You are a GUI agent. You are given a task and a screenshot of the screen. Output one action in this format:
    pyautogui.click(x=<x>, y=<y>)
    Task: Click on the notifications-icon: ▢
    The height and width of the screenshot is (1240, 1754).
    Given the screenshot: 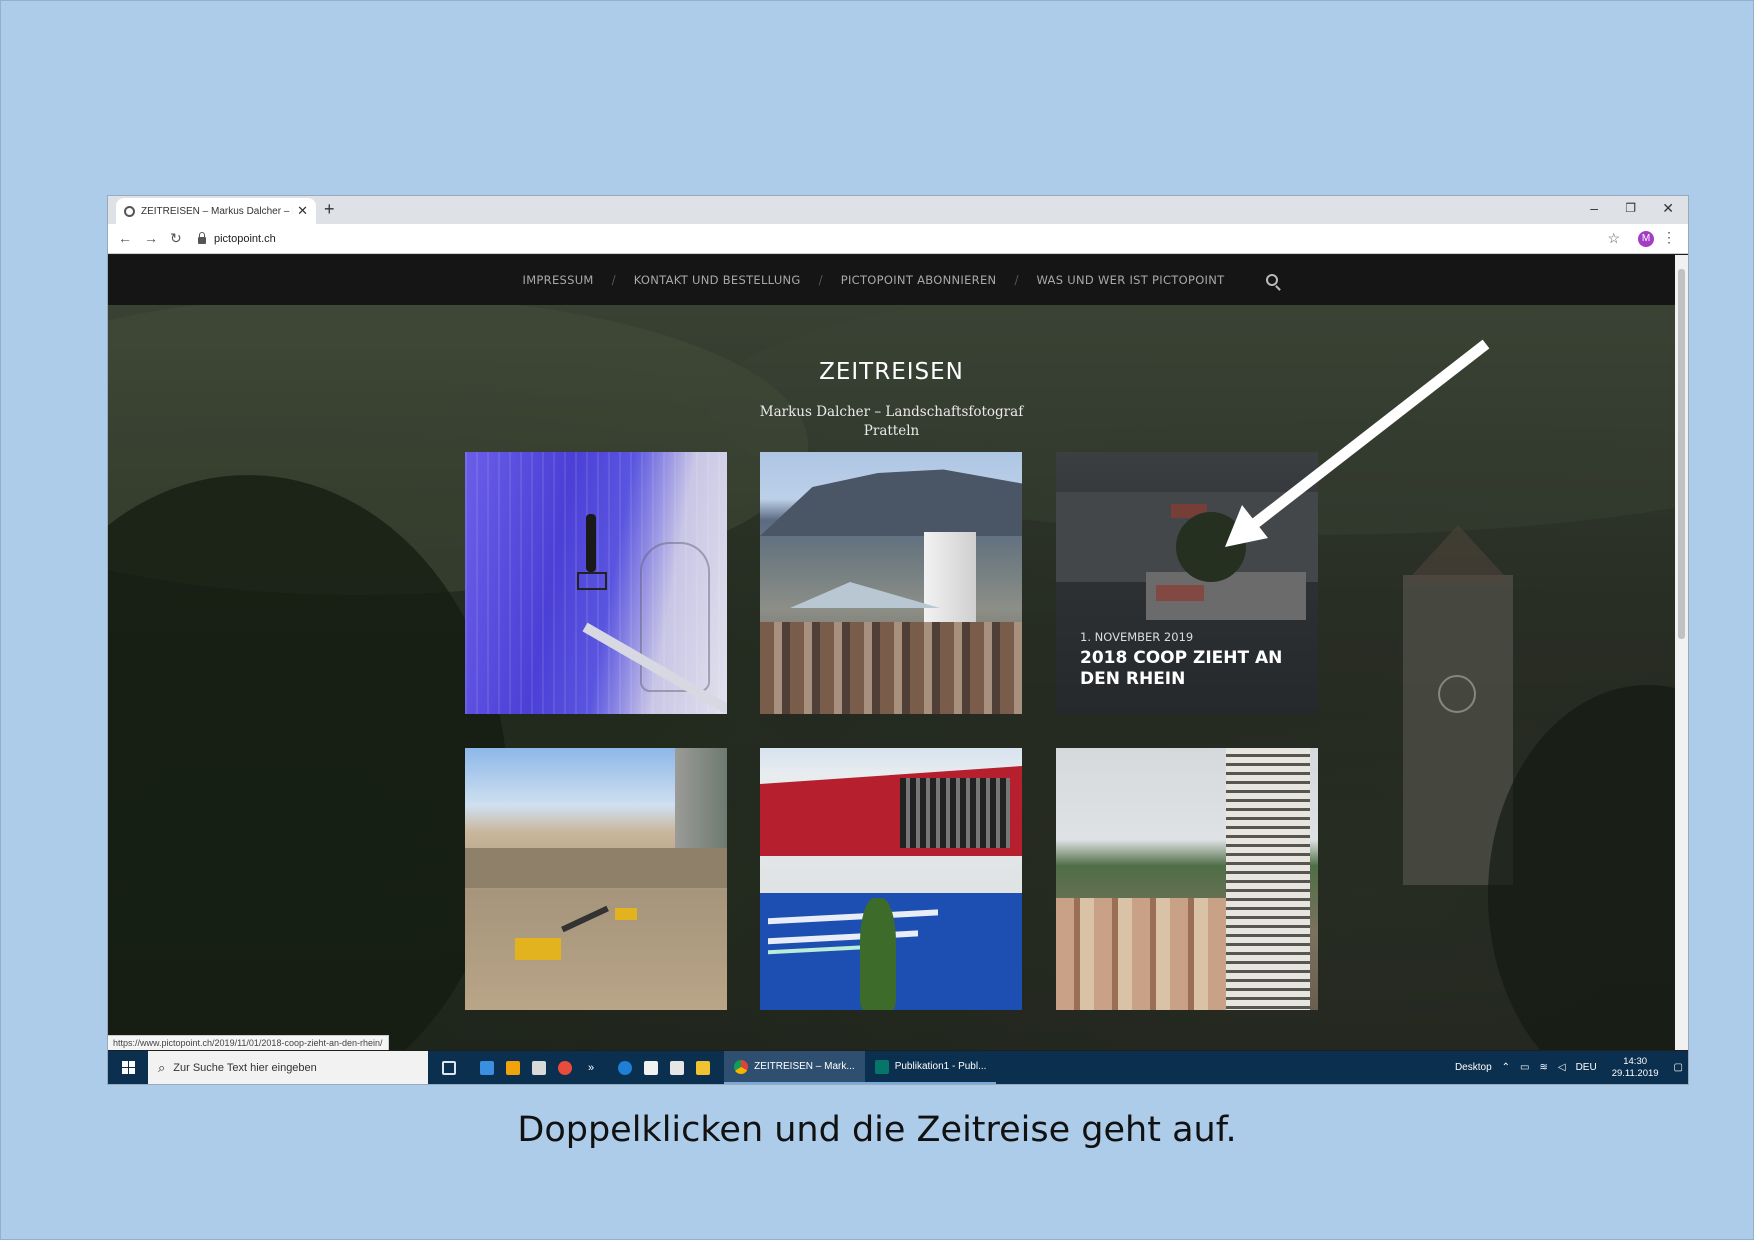 What is the action you would take?
    pyautogui.click(x=1678, y=1067)
    